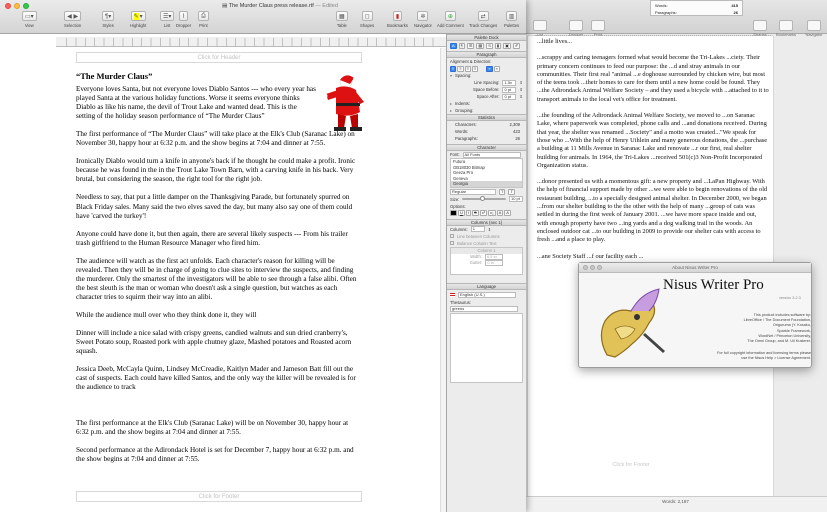  Describe the element at coordinates (468, 68) in the screenshot. I see `align-right-icon: ≡` at that location.